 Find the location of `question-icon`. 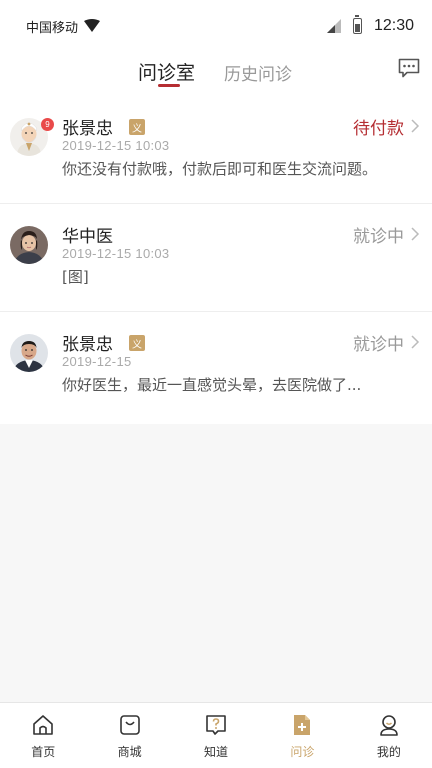

question-icon is located at coordinates (216, 725).